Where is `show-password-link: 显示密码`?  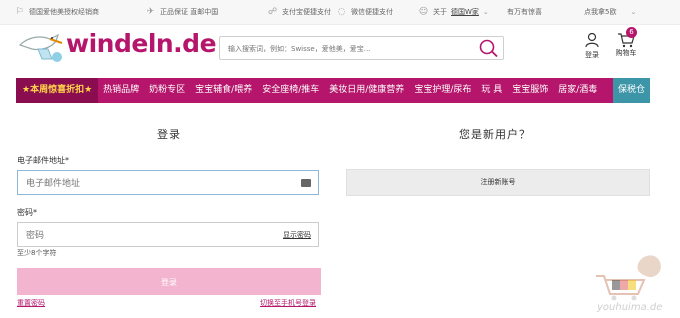
show-password-link: 显示密码 is located at coordinates (297, 235).